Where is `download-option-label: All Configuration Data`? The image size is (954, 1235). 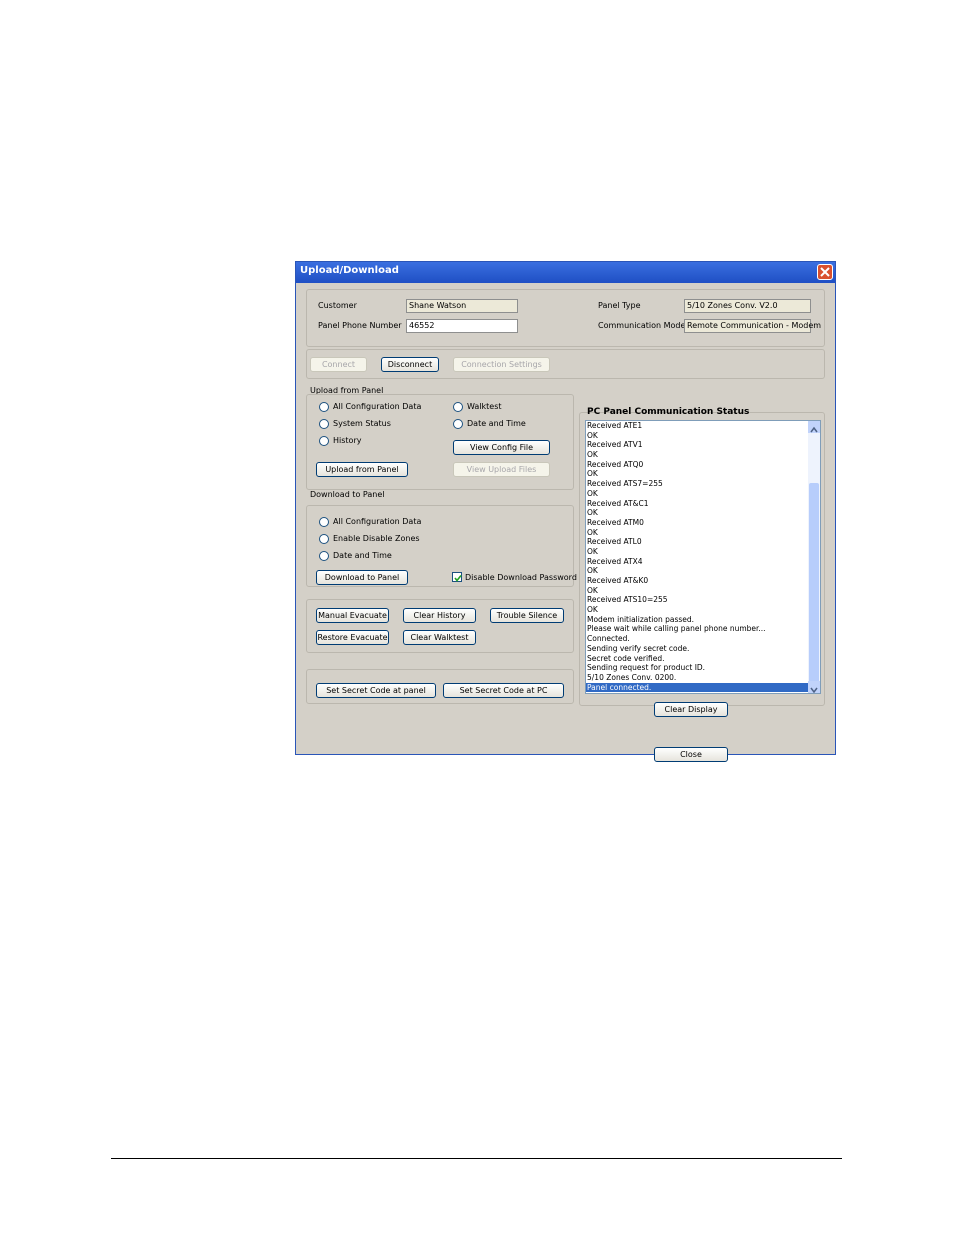 download-option-label: All Configuration Data is located at coordinates (377, 521).